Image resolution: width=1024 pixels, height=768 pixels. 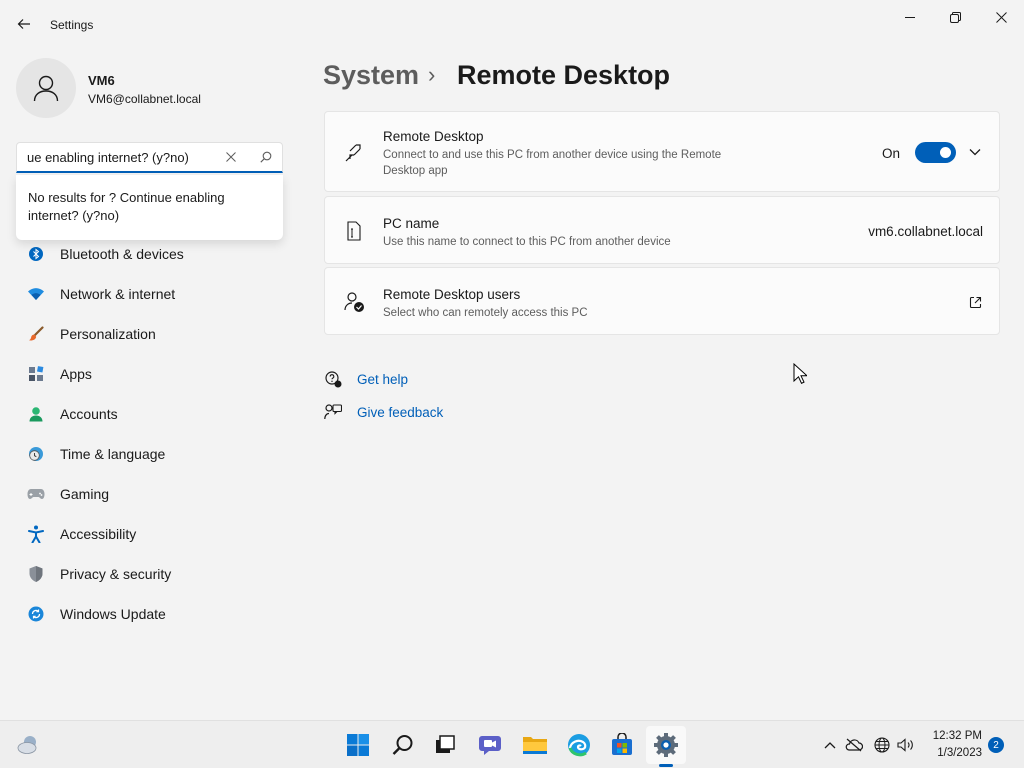 I want to click on volume-button, so click(x=906, y=745).